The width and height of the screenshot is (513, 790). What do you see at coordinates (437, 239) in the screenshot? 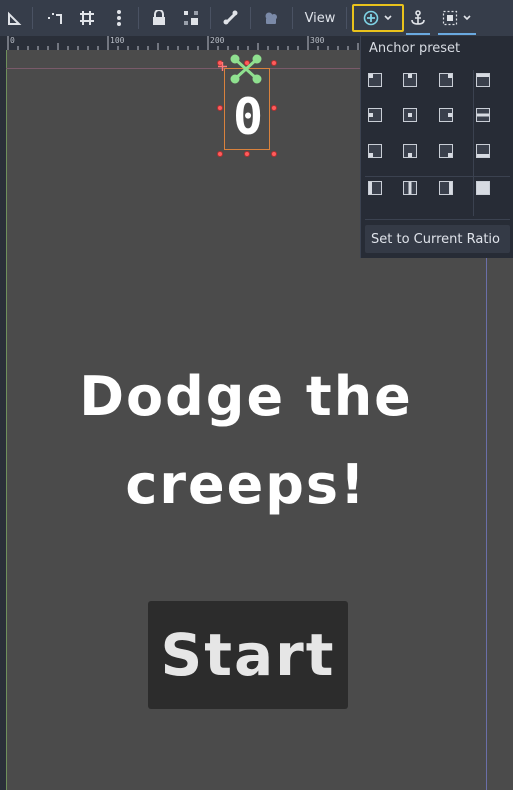
I see `set-to-current-ratio-button: Set to Current Ratio` at bounding box center [437, 239].